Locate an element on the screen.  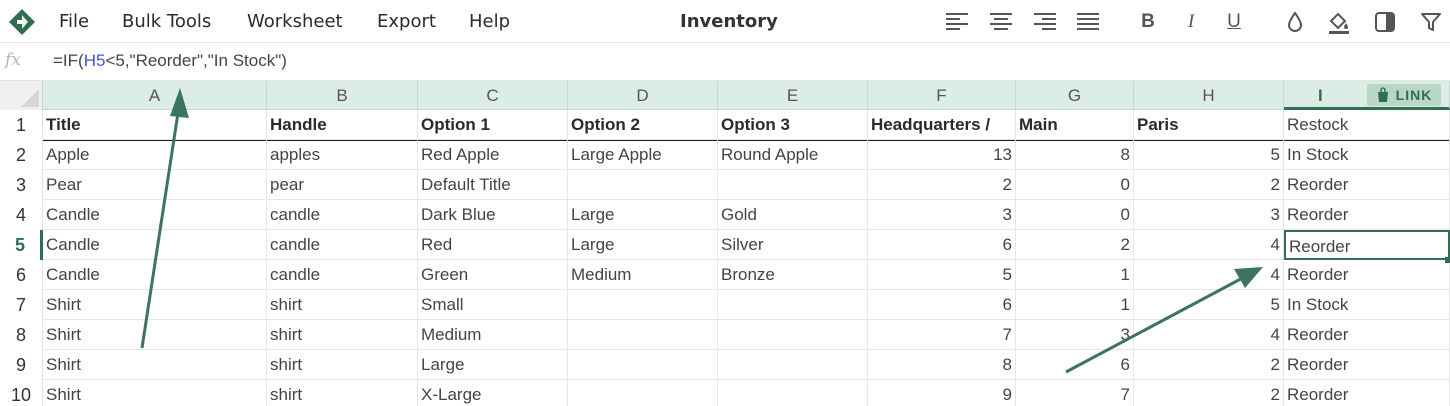
table-cell: Red is located at coordinates (493, 245).